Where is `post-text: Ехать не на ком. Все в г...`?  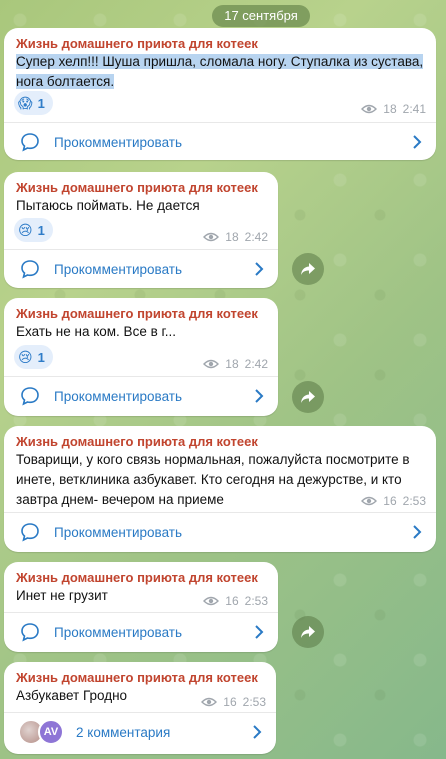
post-text: Ехать не на ком. Все в г... is located at coordinates (96, 332).